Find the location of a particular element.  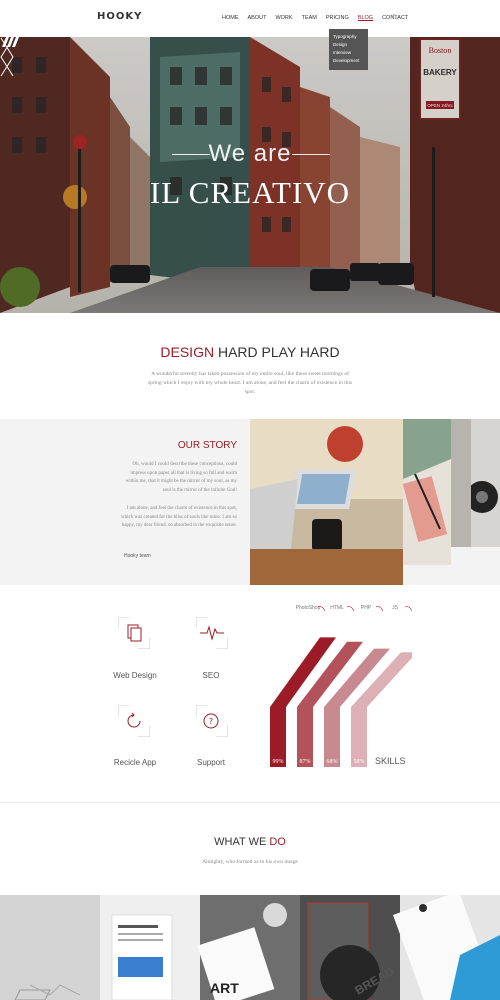

hero-title-line-2: IL CREATIVO is located at coordinates (250, 192).